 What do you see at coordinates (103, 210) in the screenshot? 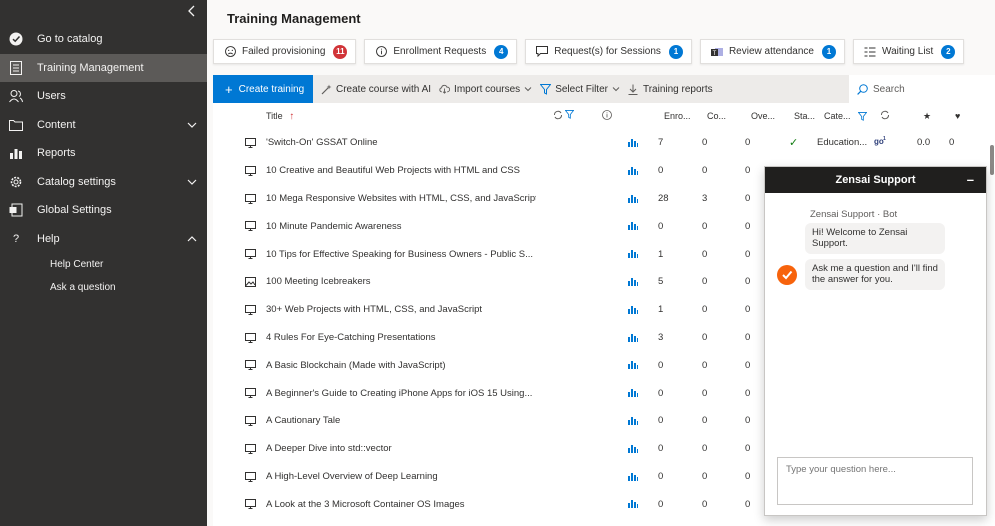
I see `sidebar-item-global-settings: Global Settings` at bounding box center [103, 210].